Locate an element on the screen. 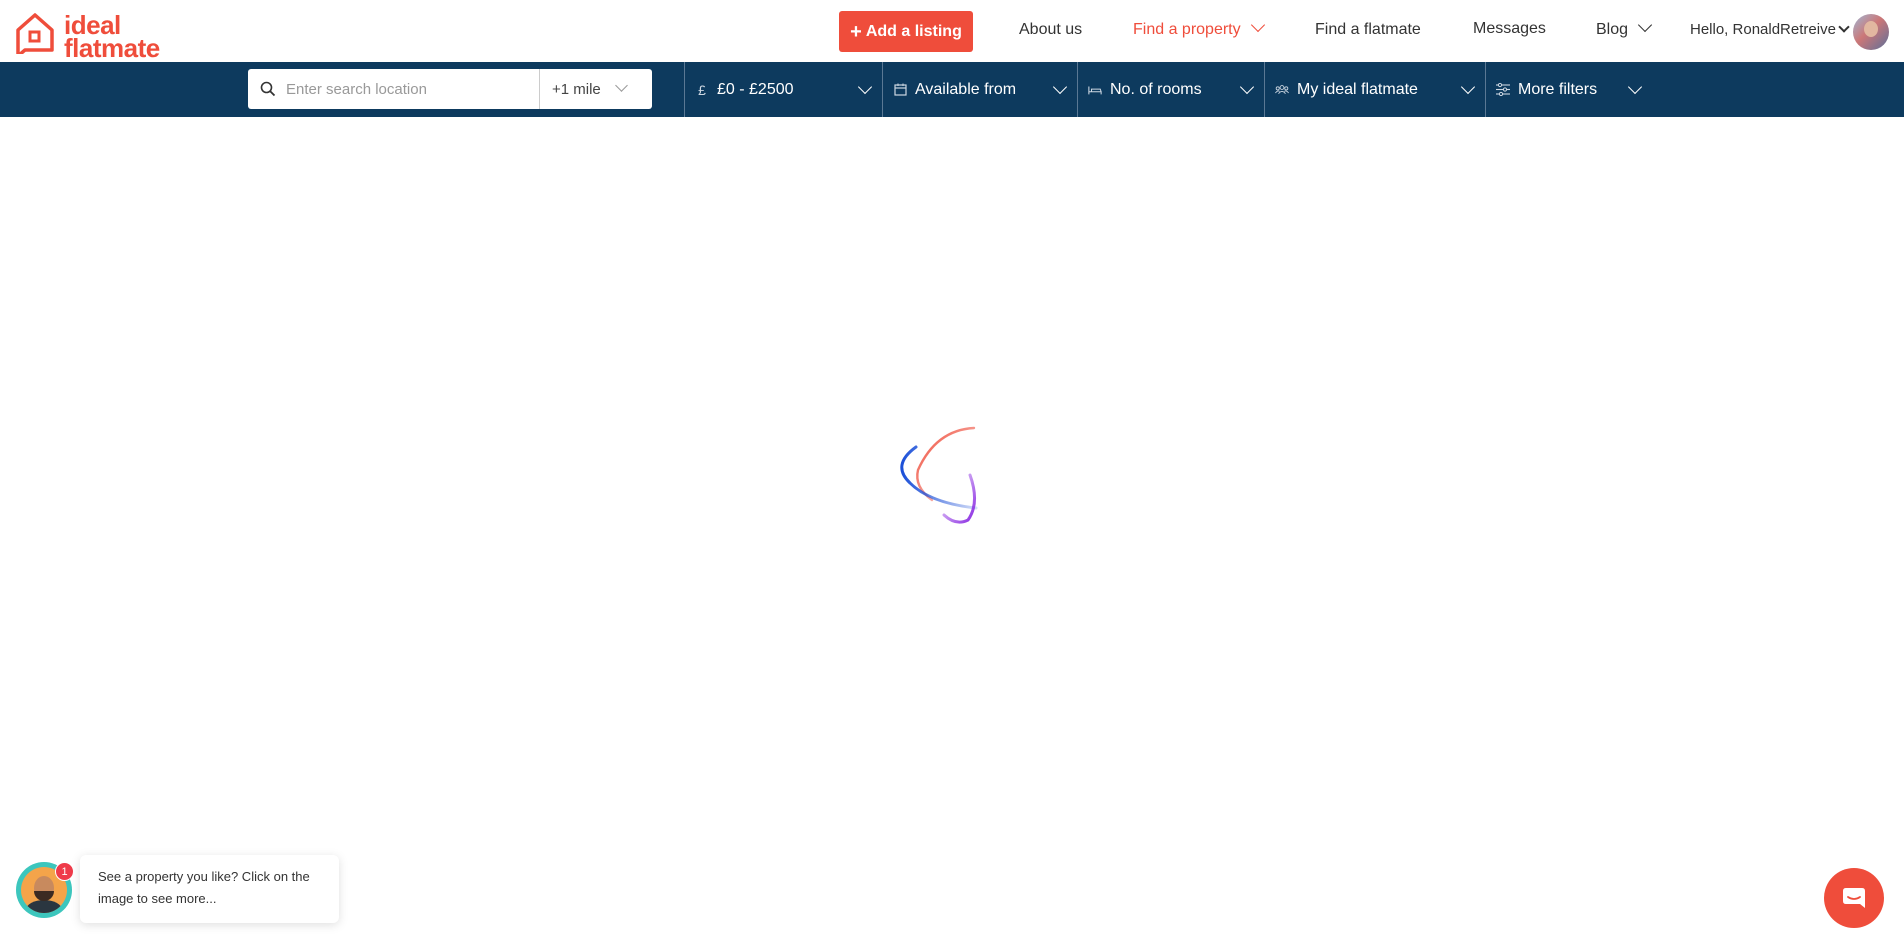  add-listing-label: Add a listing is located at coordinates (913, 31).